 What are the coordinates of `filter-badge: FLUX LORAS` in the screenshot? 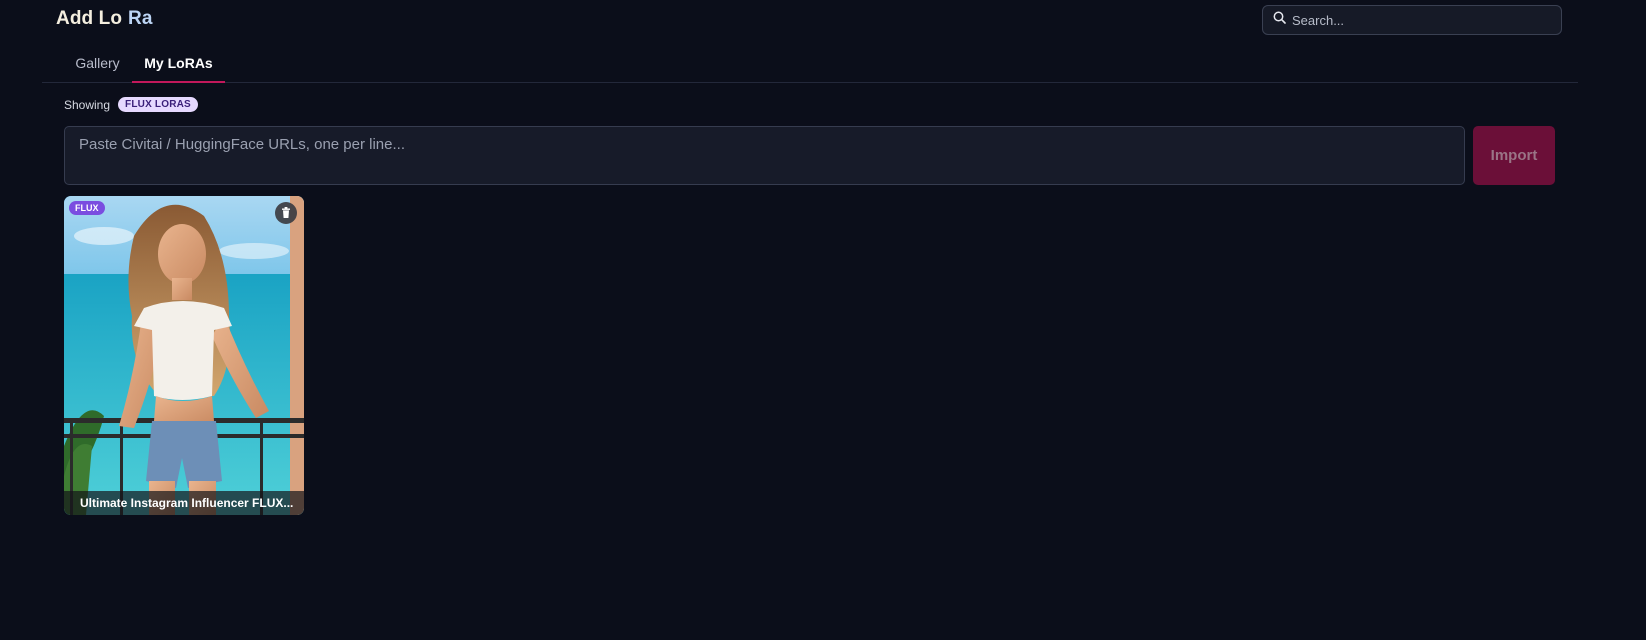 It's located at (158, 104).